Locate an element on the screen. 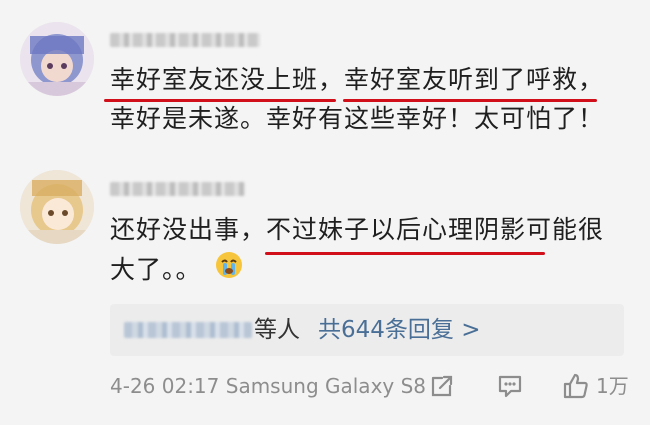 Image resolution: width=650 pixels, height=425 pixels. replies-box: 等人 共644条回复 > is located at coordinates (367, 330).